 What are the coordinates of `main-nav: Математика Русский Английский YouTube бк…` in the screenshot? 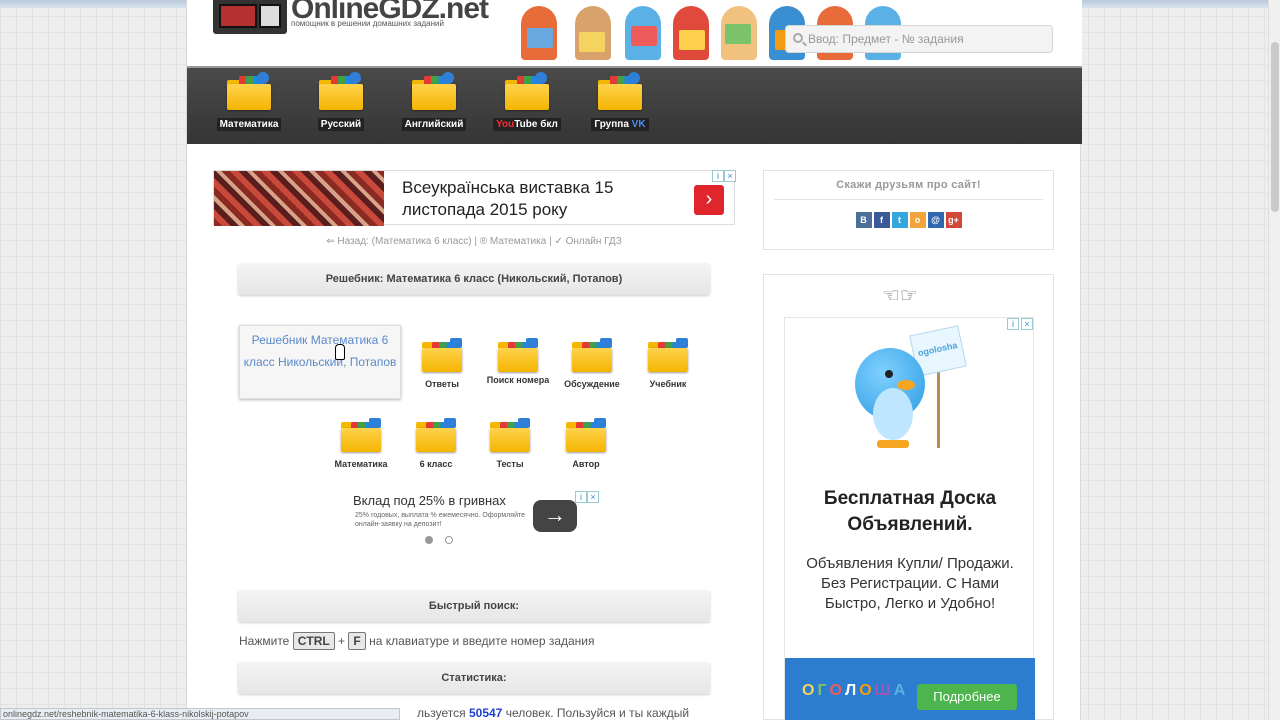 It's located at (634, 105).